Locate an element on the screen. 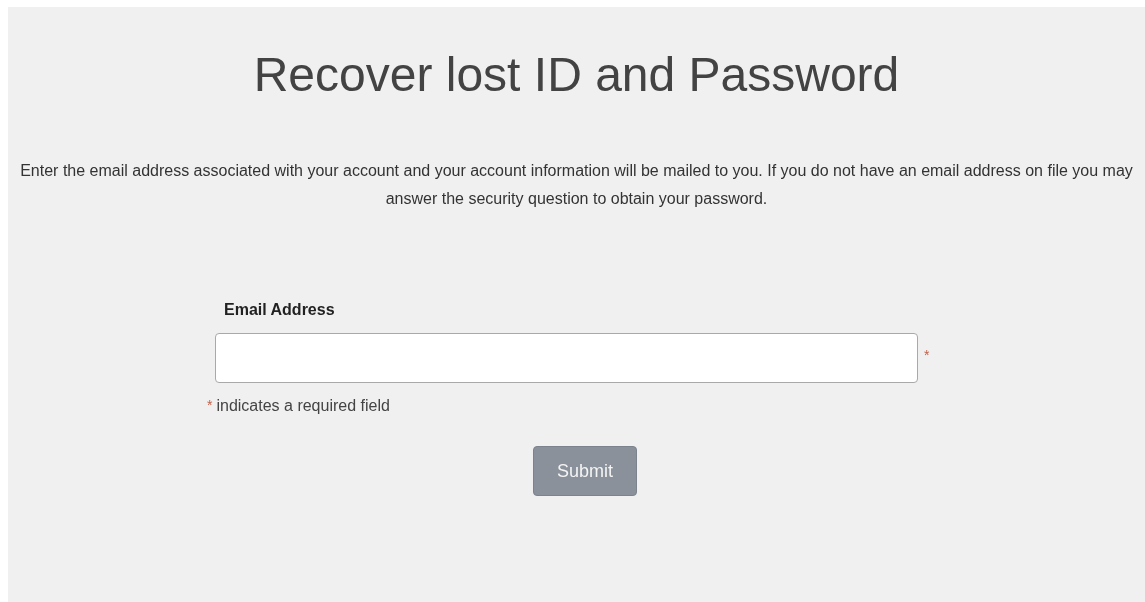  email-input-field is located at coordinates (566, 358).